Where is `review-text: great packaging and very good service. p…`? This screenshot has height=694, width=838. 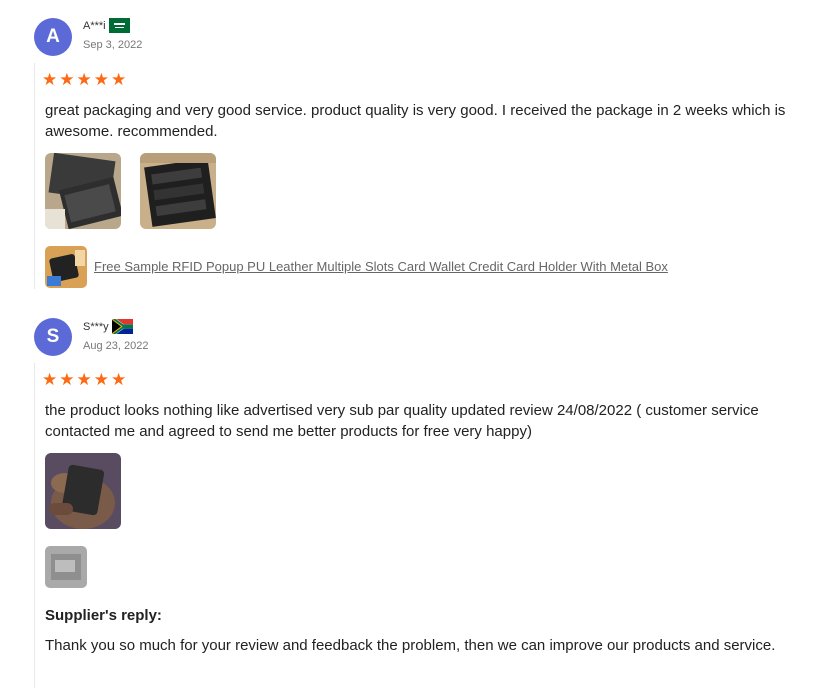
review-text: great packaging and very good service. p… is located at coordinates (415, 121).